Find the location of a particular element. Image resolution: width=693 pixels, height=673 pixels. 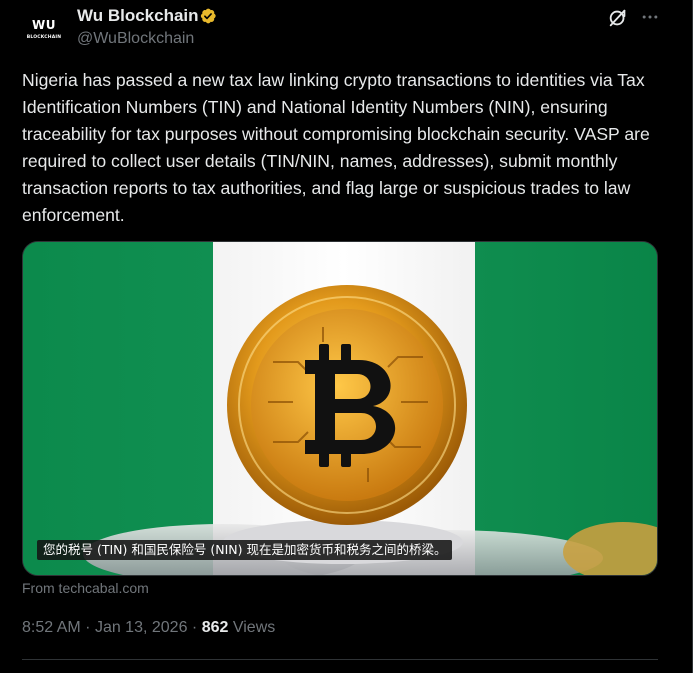

avatar: WU BLOCKCHAIN is located at coordinates (44, 28).